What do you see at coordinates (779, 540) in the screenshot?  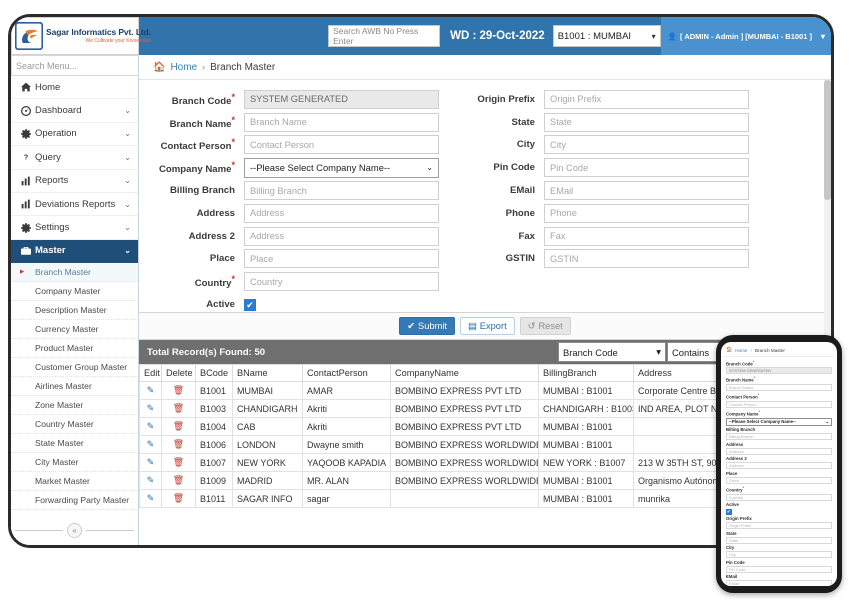 I see `mobile-field-input-state: State` at bounding box center [779, 540].